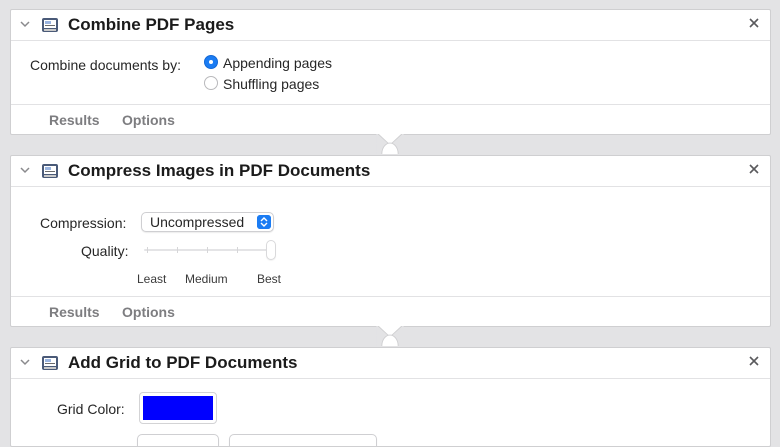  I want to click on quality-tick-label-best: Best, so click(269, 279).